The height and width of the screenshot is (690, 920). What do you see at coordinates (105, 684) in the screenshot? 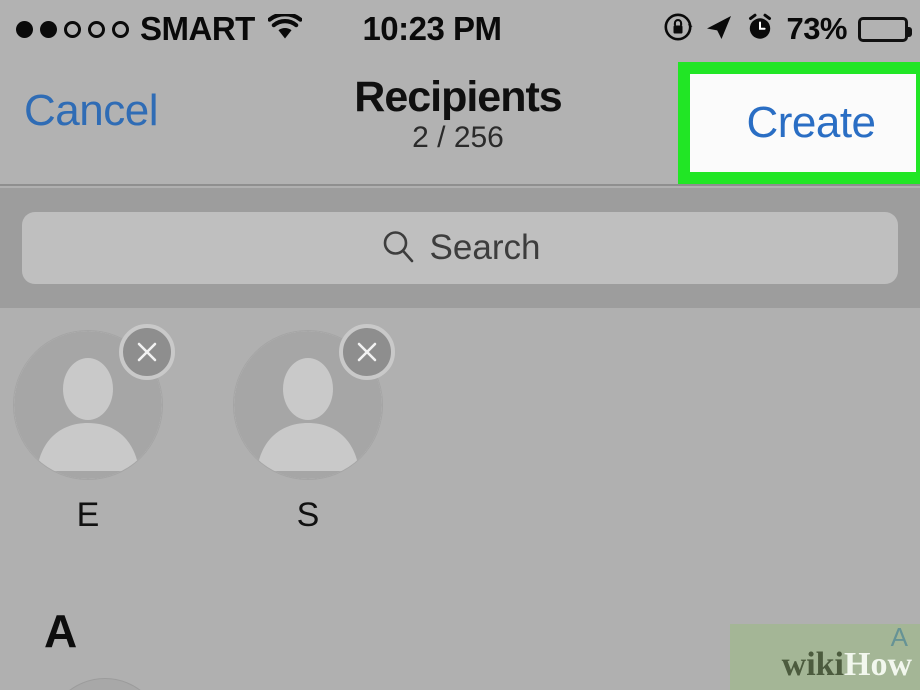
I see `contact-avatar-partial` at bounding box center [105, 684].